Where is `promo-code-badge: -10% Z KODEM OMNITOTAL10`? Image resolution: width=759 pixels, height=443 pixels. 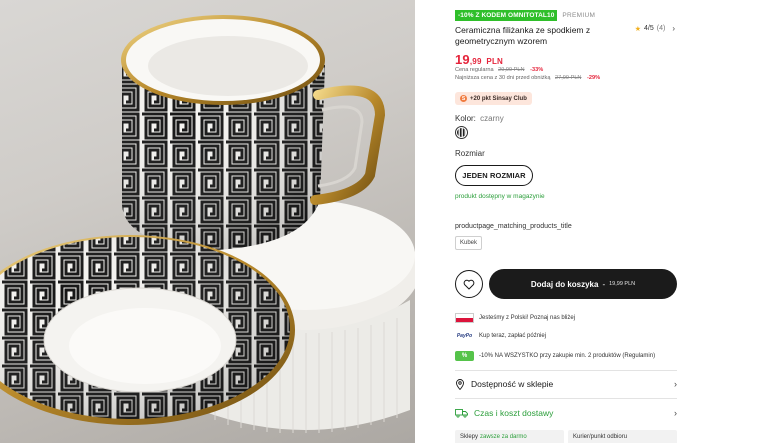
promo-code-badge: -10% Z KODEM OMNITOTAL10 is located at coordinates (506, 15).